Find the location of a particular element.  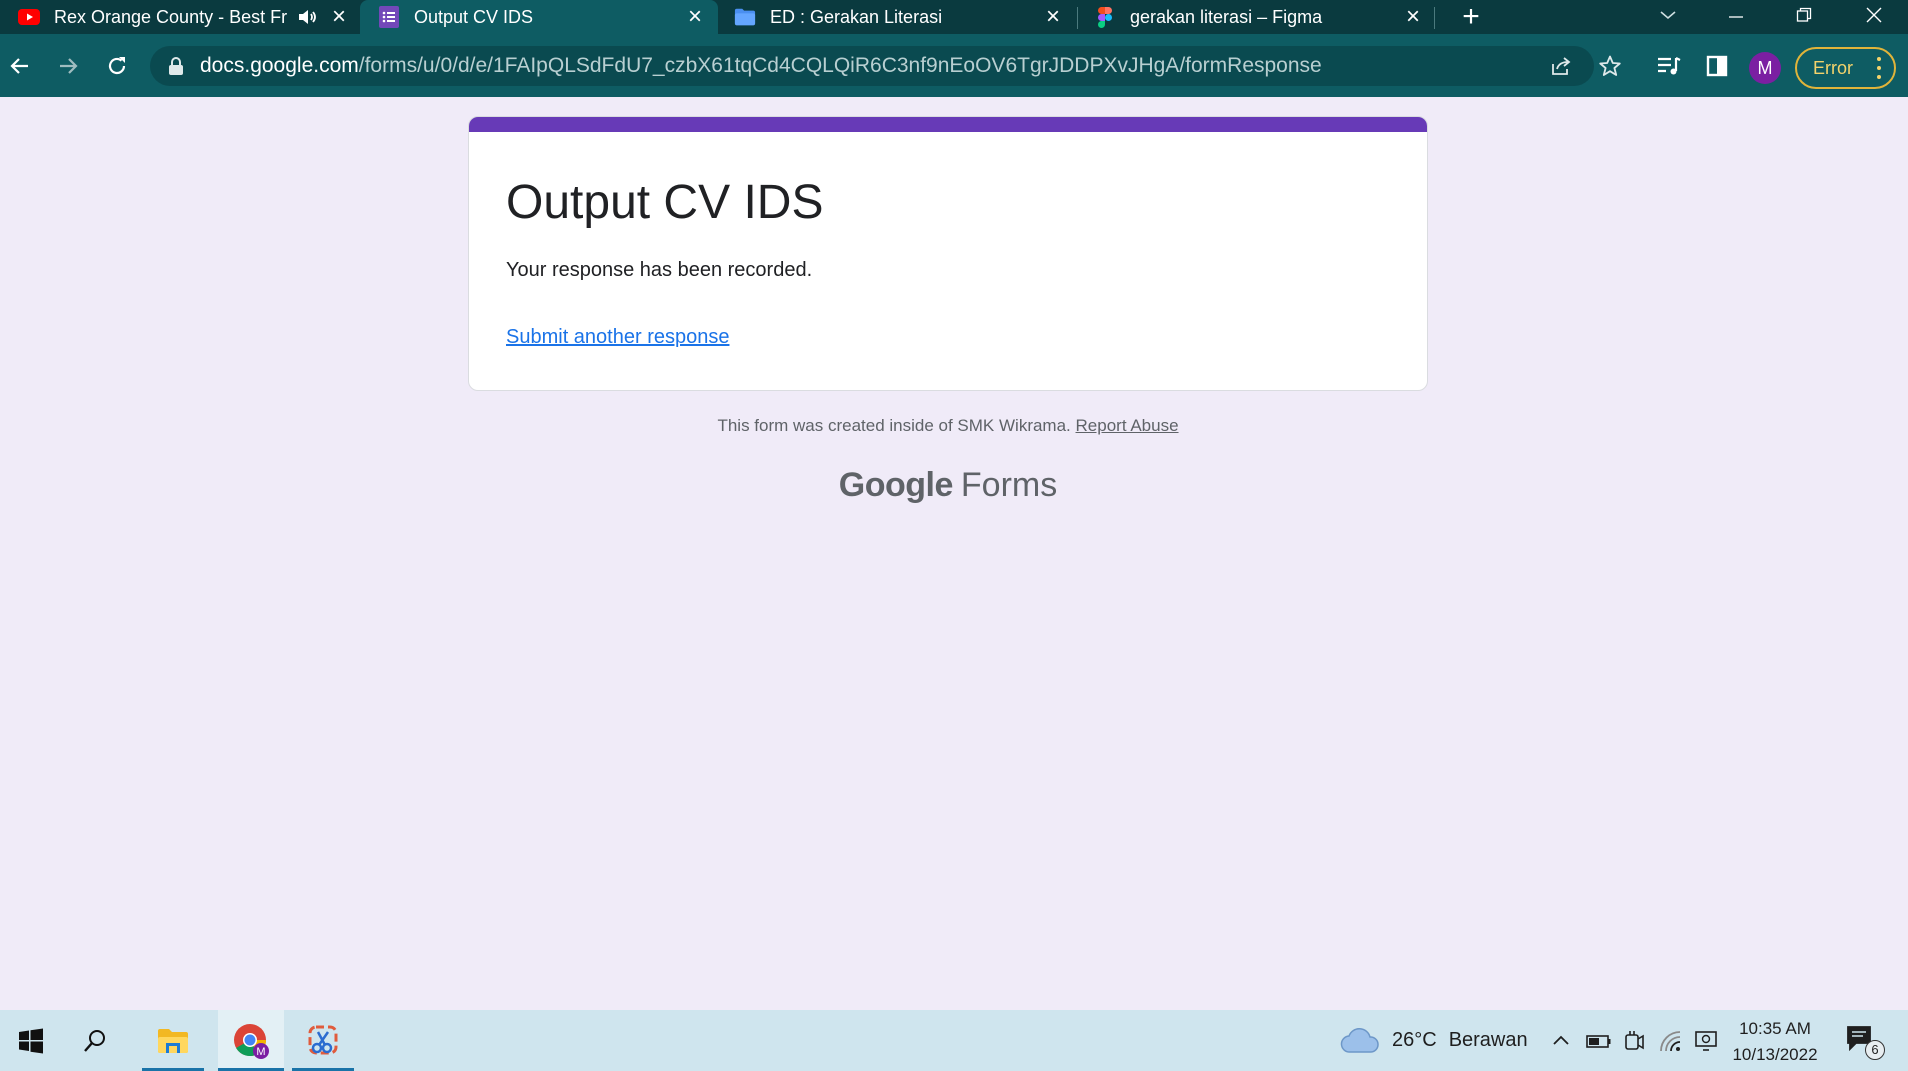

form-title: Output CV IDS is located at coordinates (665, 202).